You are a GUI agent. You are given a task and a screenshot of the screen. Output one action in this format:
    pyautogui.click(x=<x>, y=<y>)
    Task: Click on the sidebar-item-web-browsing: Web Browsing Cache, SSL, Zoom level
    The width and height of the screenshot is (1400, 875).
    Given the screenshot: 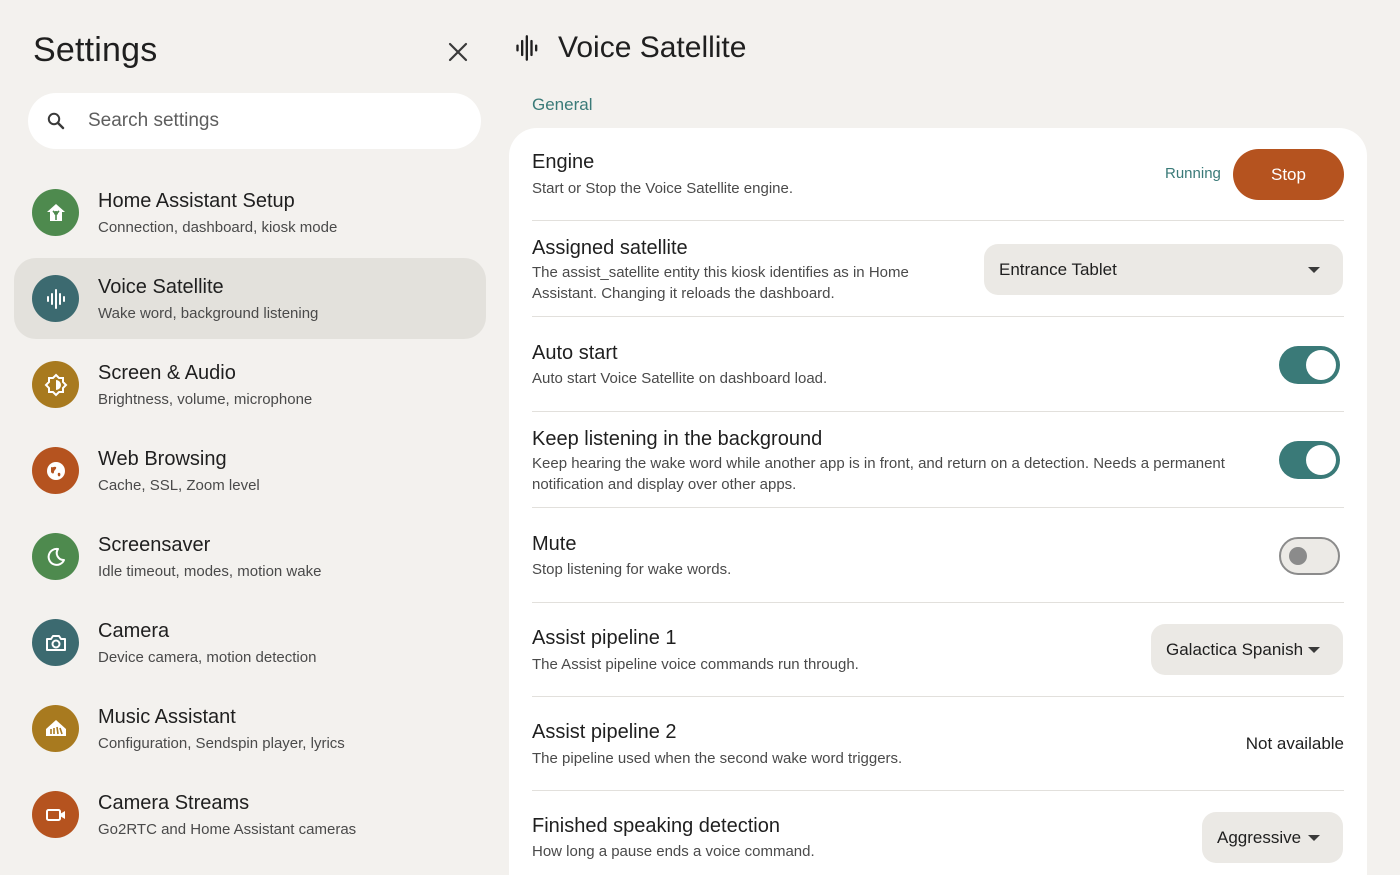 What is the action you would take?
    pyautogui.click(x=250, y=473)
    